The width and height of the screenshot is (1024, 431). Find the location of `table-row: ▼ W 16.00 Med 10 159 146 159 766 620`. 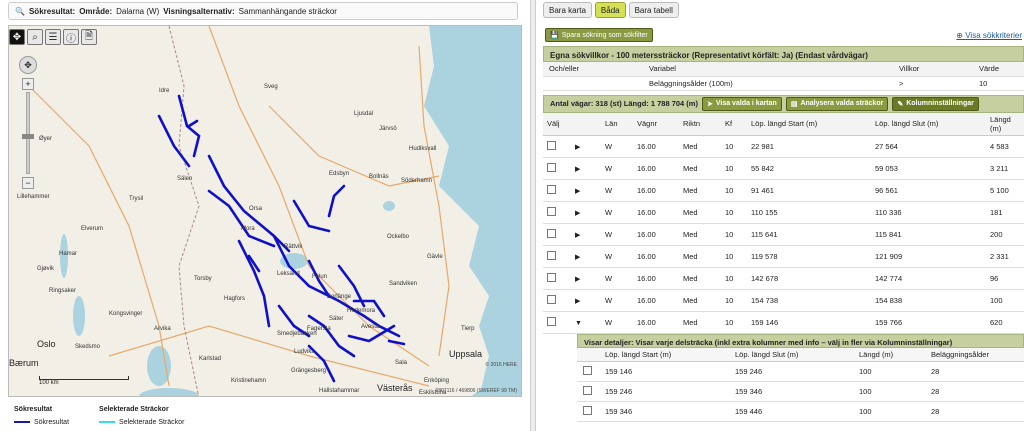

table-row: ▼ W 16.00 Med 10 159 146 159 766 620 is located at coordinates (783, 322).